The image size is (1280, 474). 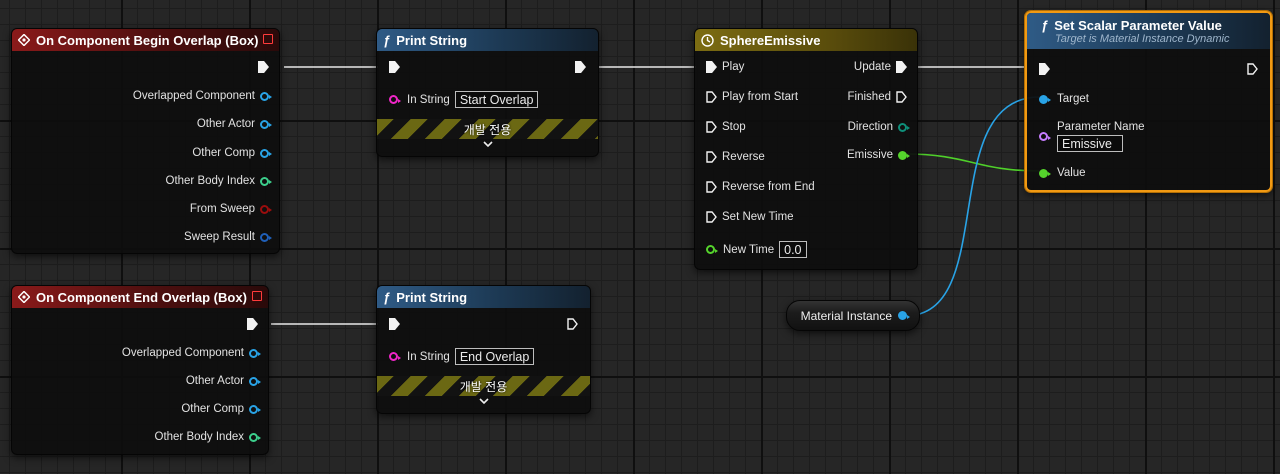 What do you see at coordinates (24, 40) in the screenshot?
I see `event-diamond-icon` at bounding box center [24, 40].